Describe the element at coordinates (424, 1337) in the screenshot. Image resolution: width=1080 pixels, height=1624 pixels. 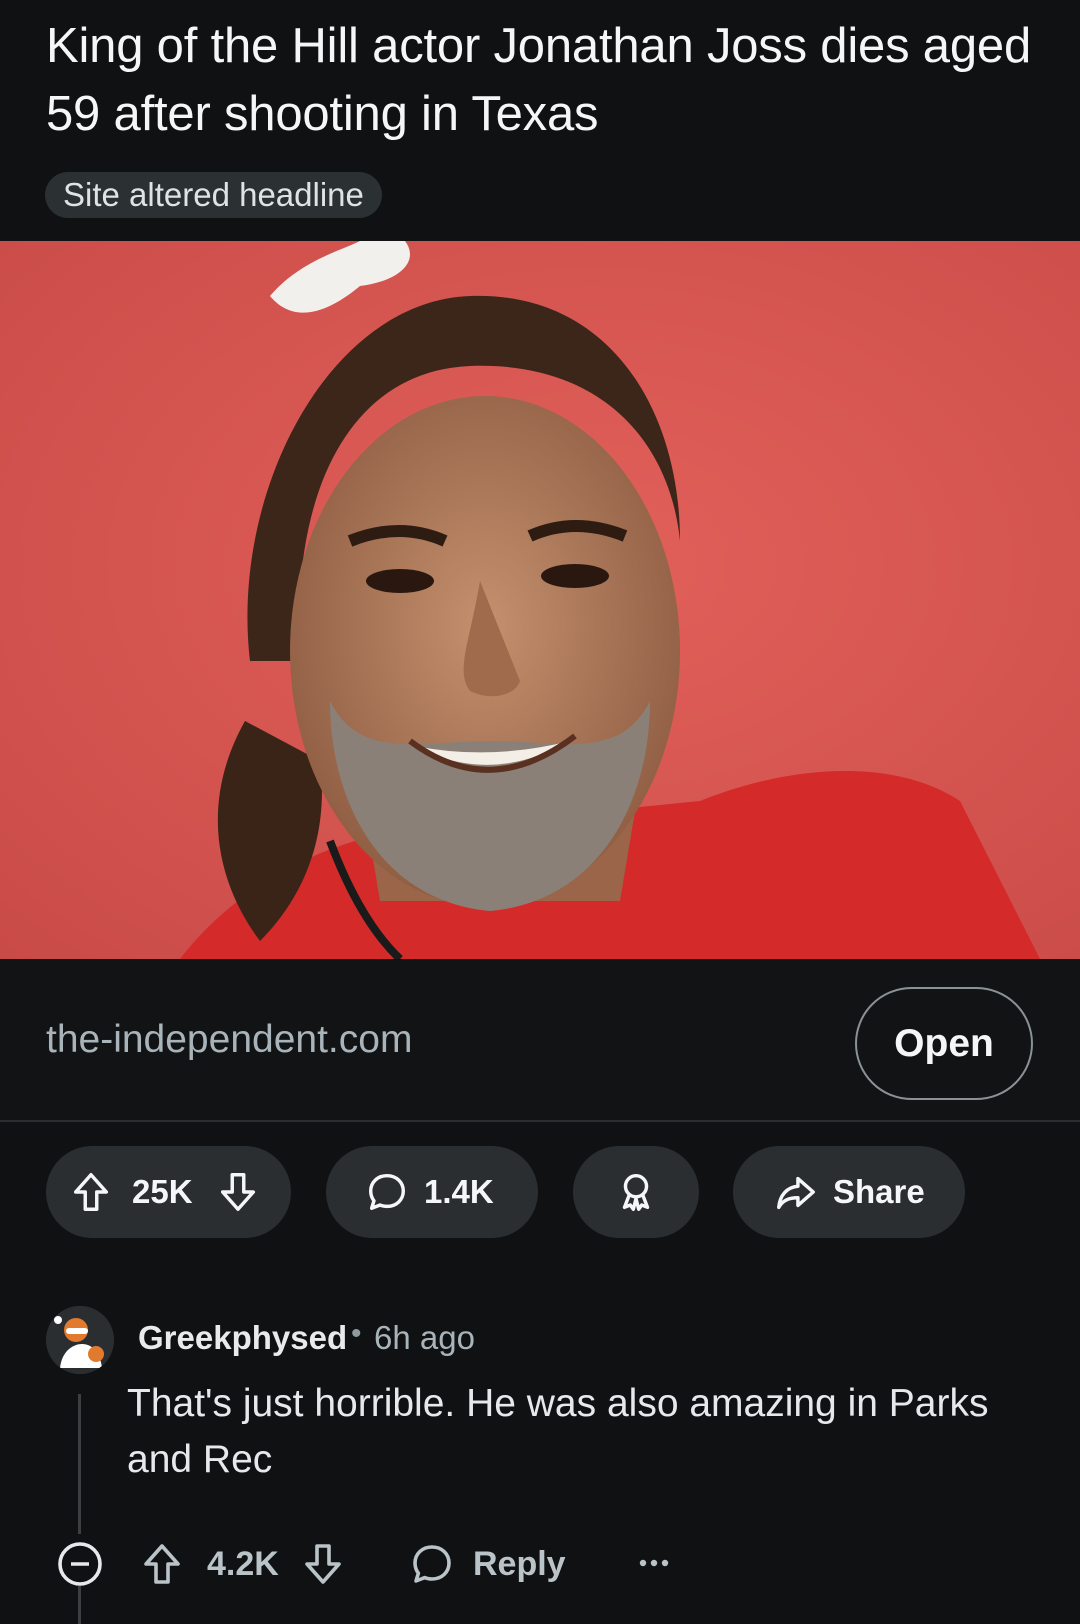
I see `comment-timestamp: 6h ago` at that location.